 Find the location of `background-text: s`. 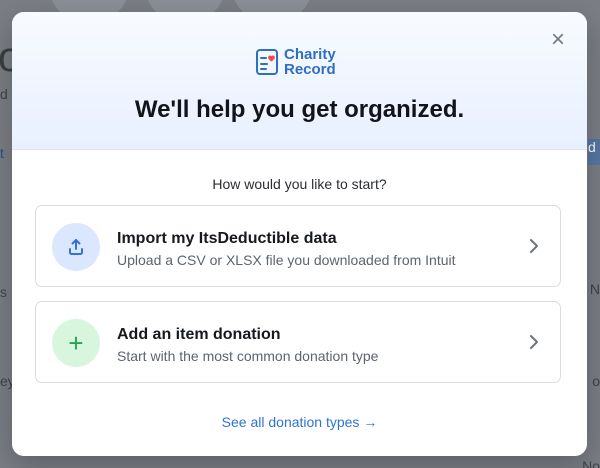

background-text: s is located at coordinates (3, 292).